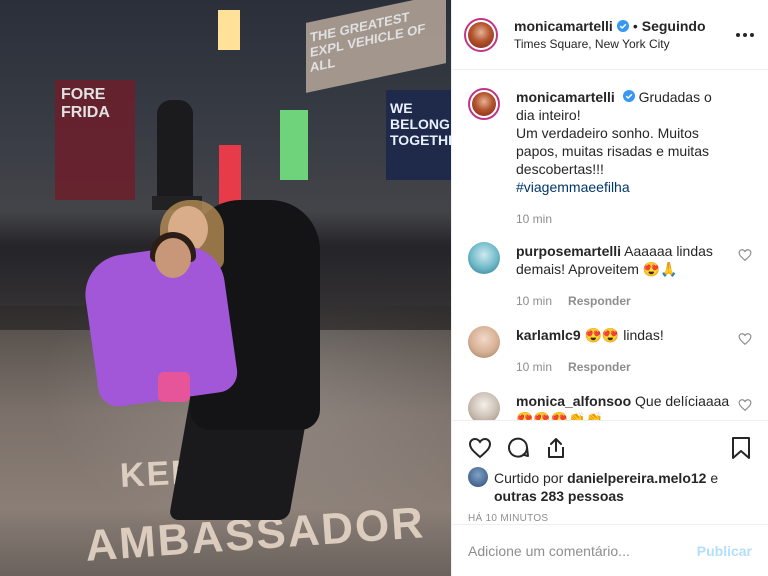 The height and width of the screenshot is (576, 768). What do you see at coordinates (229, 30) in the screenshot?
I see `yellow-screen` at bounding box center [229, 30].